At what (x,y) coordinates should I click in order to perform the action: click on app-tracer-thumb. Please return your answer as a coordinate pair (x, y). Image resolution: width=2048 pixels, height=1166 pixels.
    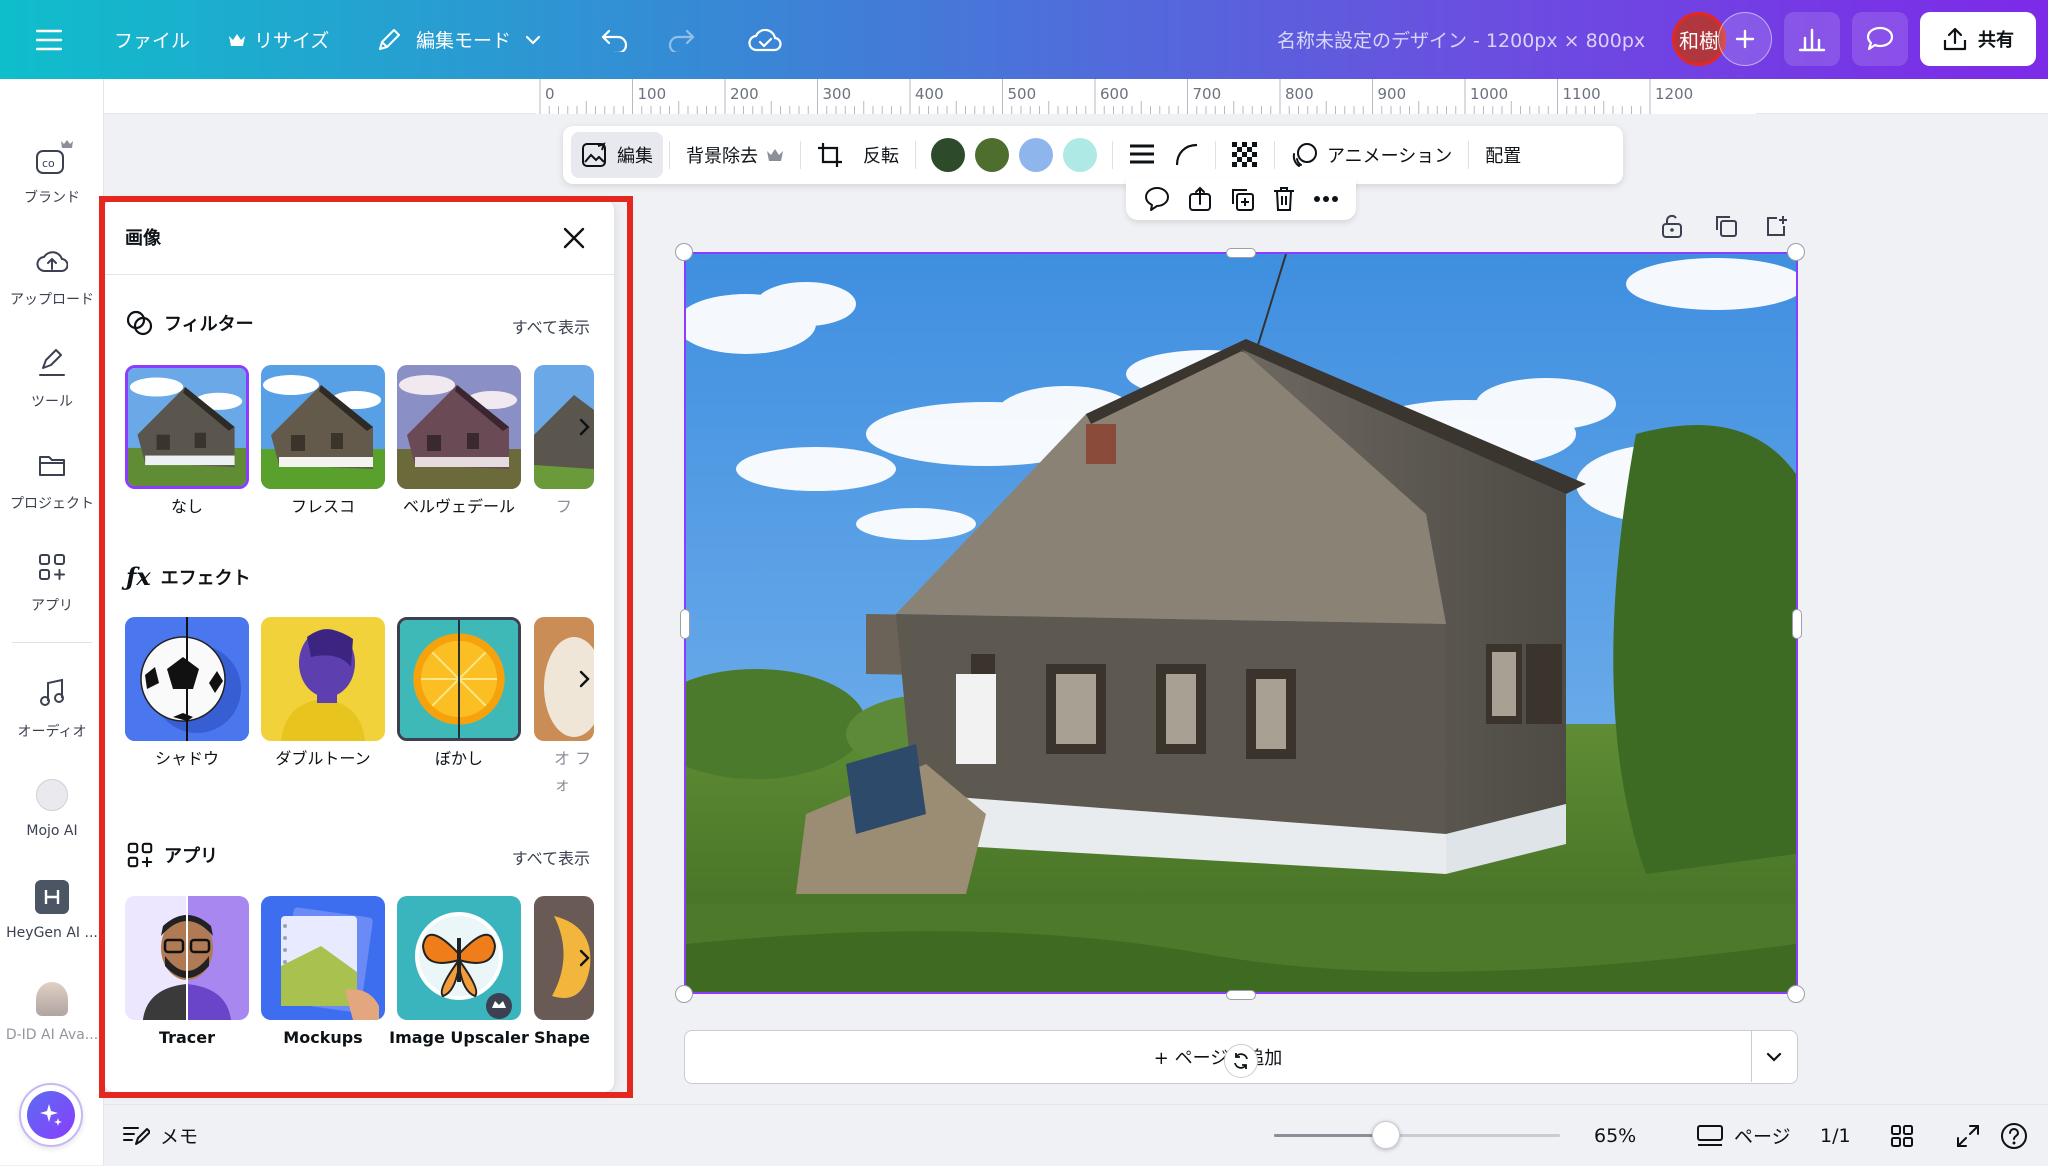
    Looking at the image, I should click on (187, 958).